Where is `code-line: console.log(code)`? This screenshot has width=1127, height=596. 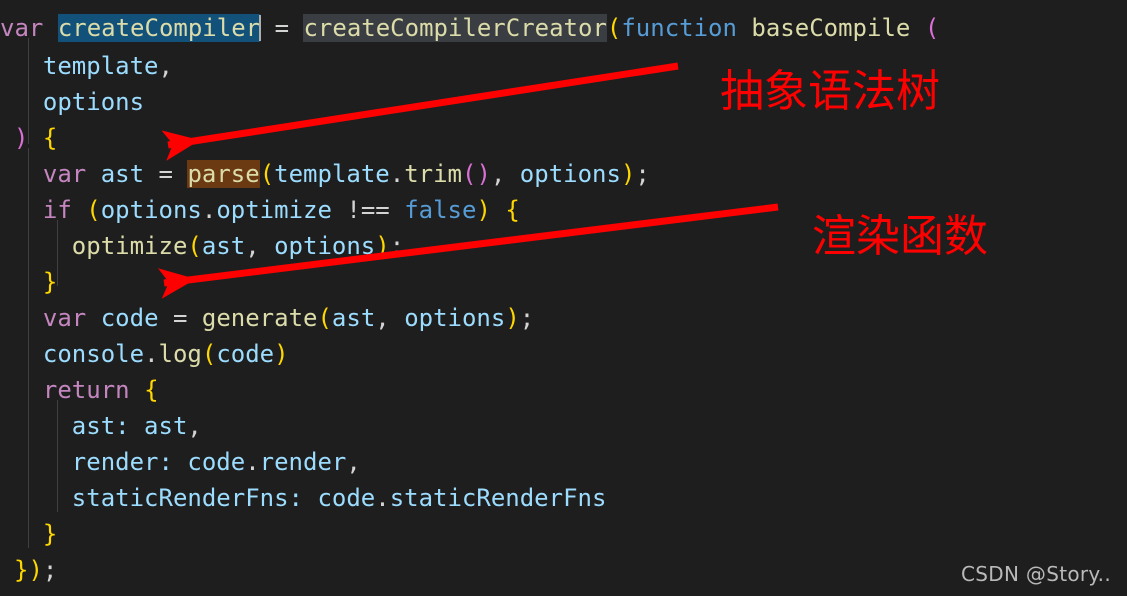 code-line: console.log(code) is located at coordinates (563, 354).